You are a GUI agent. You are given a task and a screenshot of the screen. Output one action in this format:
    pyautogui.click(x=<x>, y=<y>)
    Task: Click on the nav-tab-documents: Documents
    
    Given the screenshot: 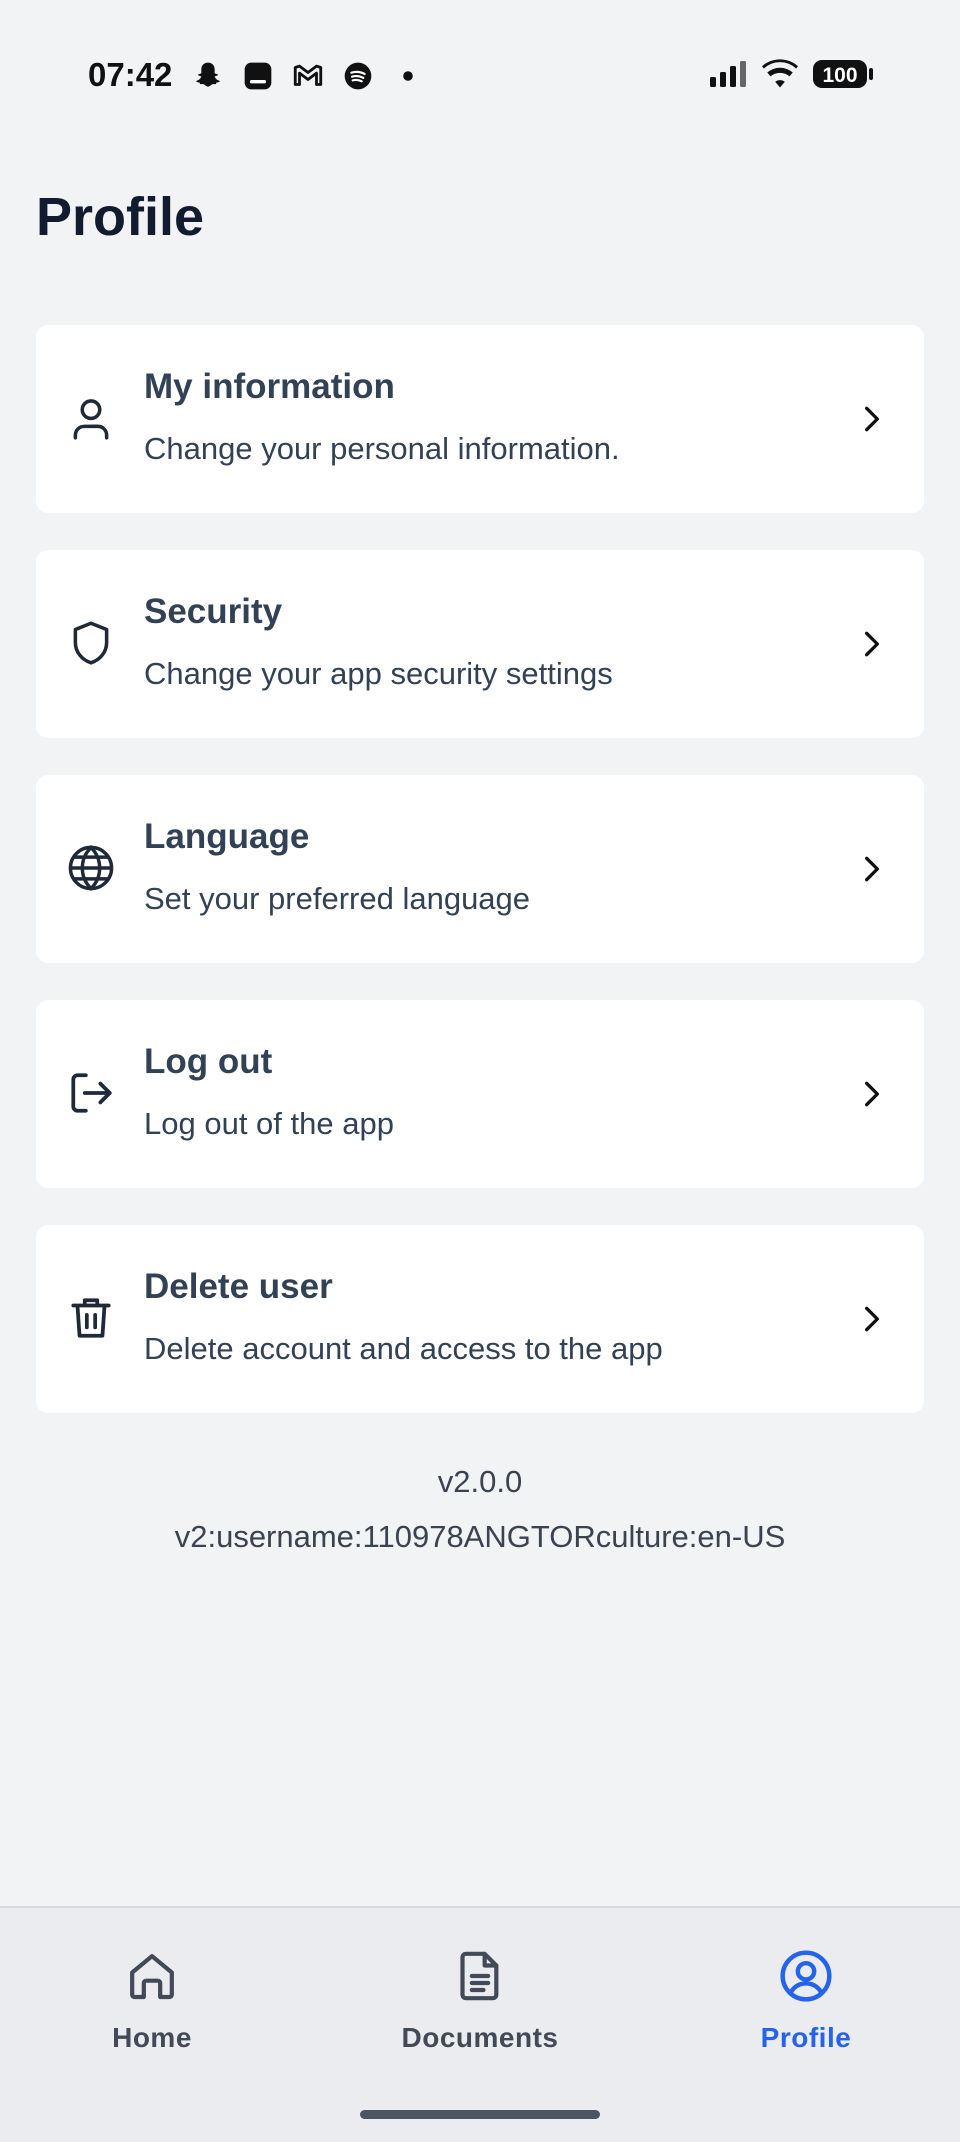 What is the action you would take?
    pyautogui.click(x=480, y=2001)
    